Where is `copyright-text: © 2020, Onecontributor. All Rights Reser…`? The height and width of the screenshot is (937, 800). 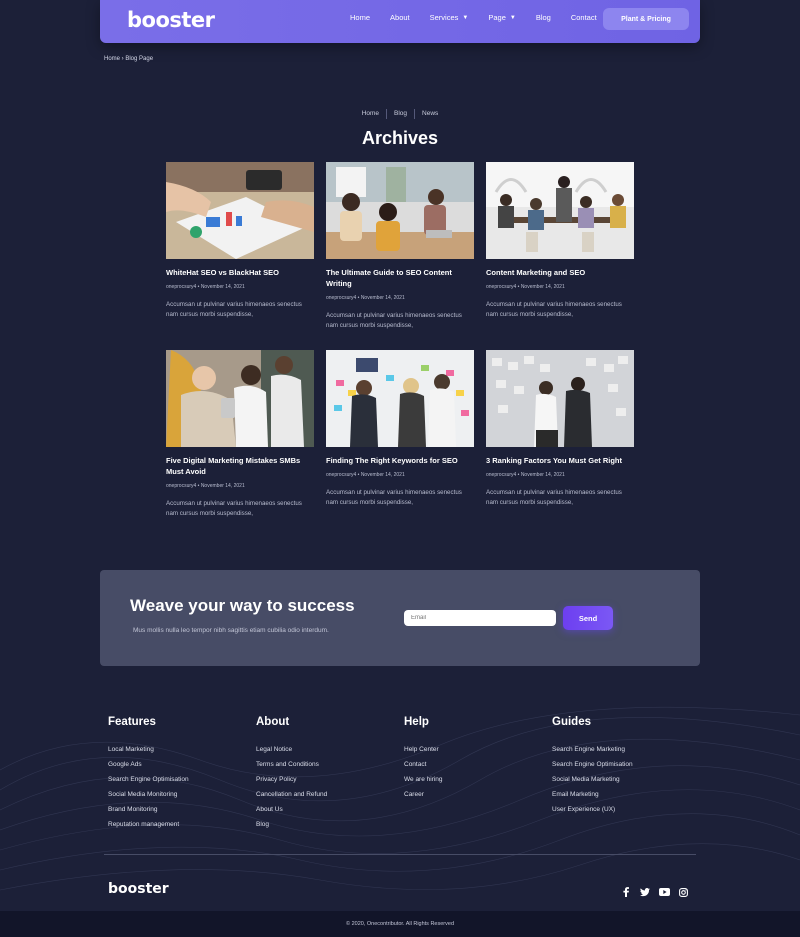 copyright-text: © 2020, Onecontributor. All Rights Reser… is located at coordinates (400, 924).